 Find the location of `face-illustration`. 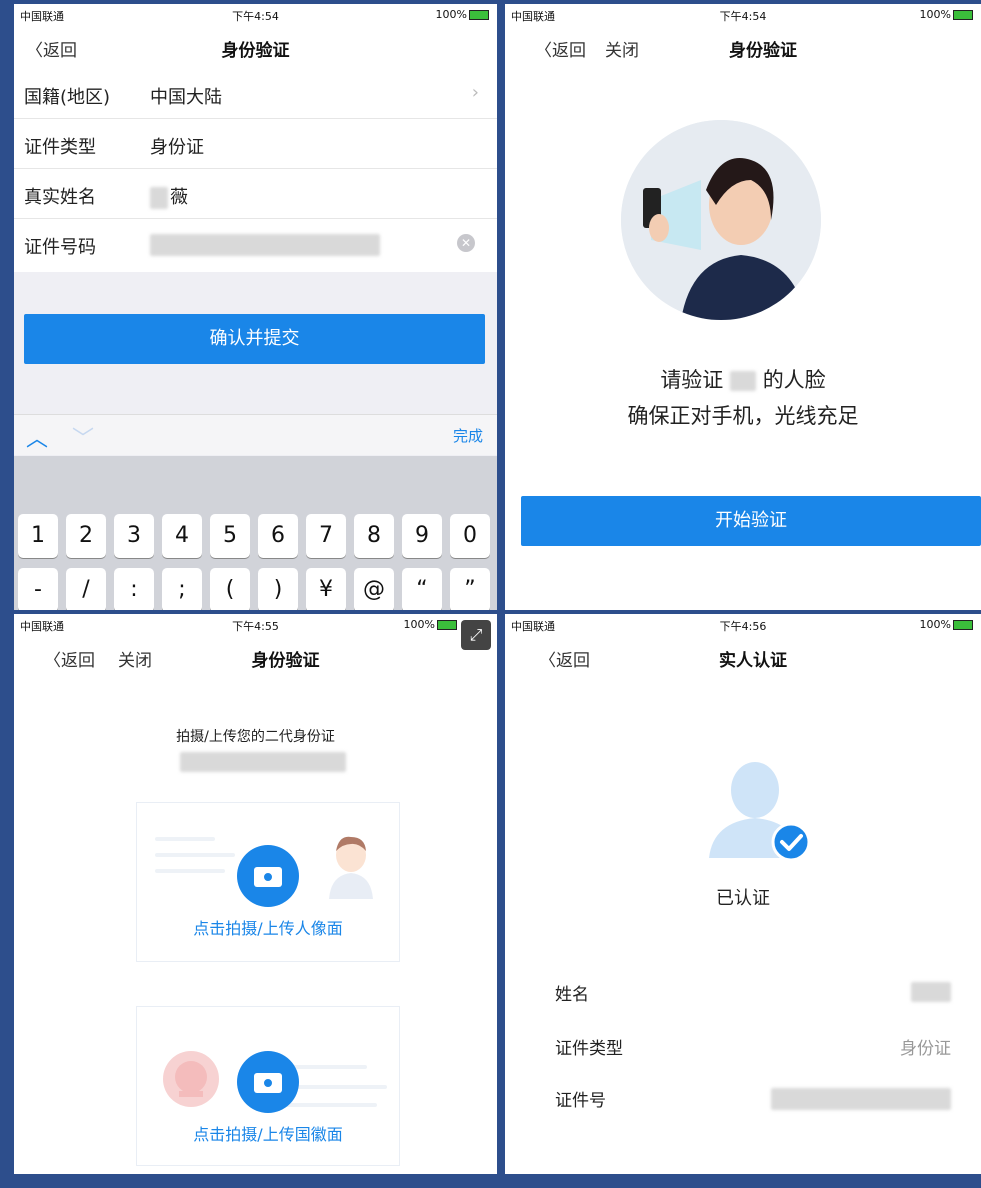

face-illustration is located at coordinates (721, 220).